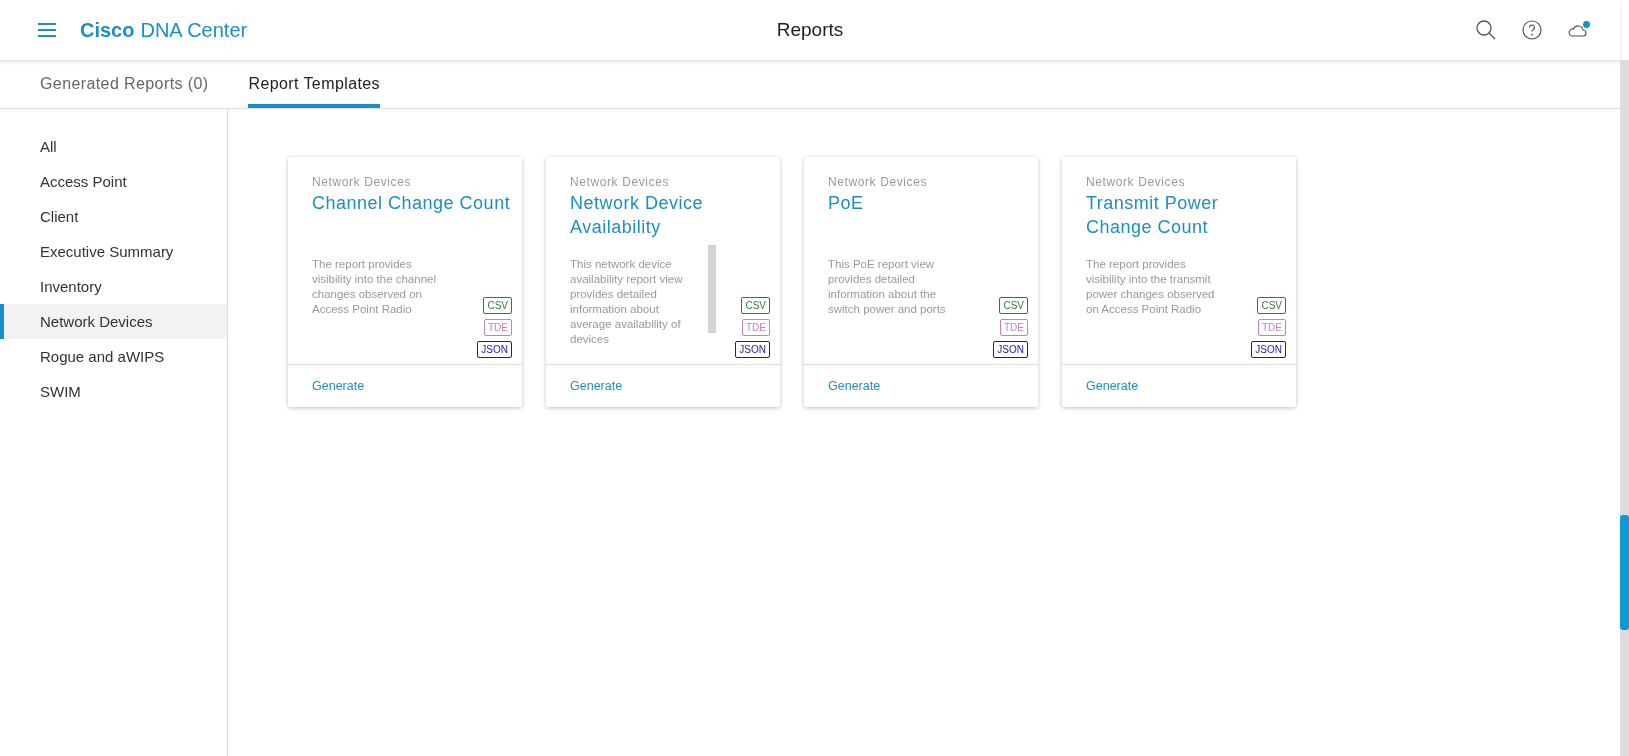 Image resolution: width=1629 pixels, height=756 pixels. What do you see at coordinates (670, 217) in the screenshot?
I see `card-title: Network Device Availability` at bounding box center [670, 217].